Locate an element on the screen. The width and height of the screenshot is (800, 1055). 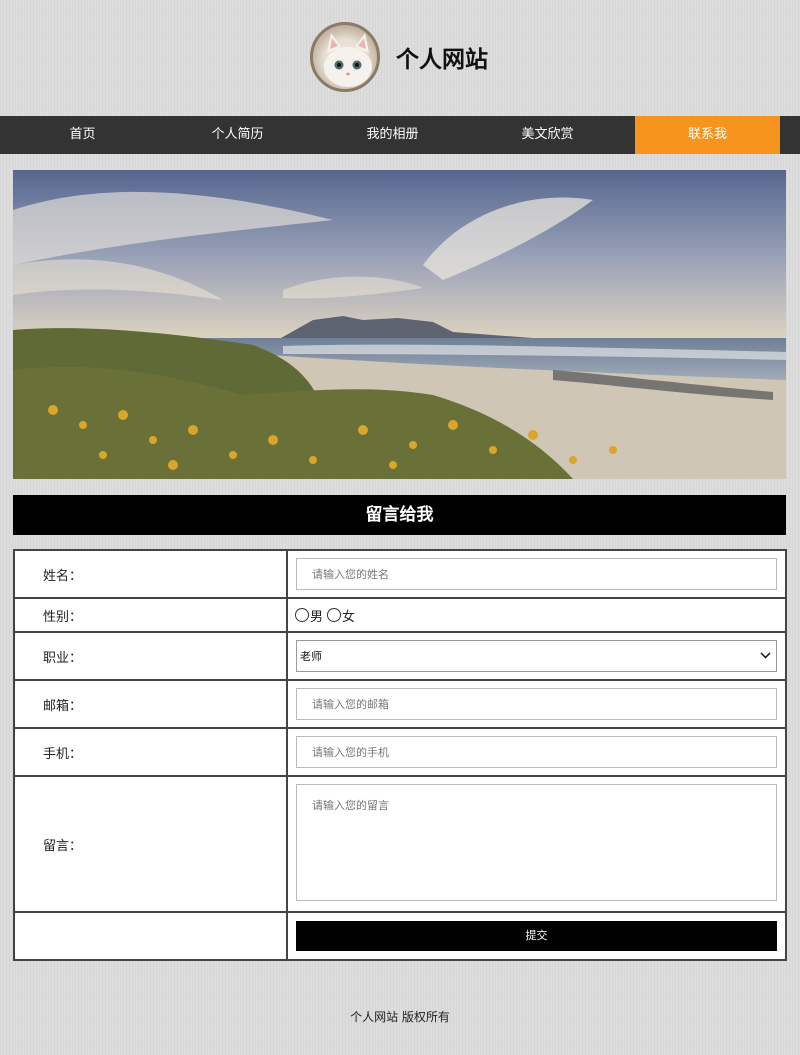
nav-item-articles: 美文欣赏 is located at coordinates (547, 135).